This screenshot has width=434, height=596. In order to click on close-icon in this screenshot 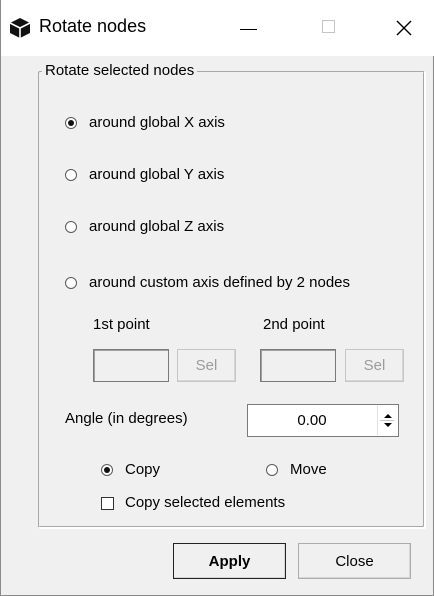, I will do `click(404, 28)`.